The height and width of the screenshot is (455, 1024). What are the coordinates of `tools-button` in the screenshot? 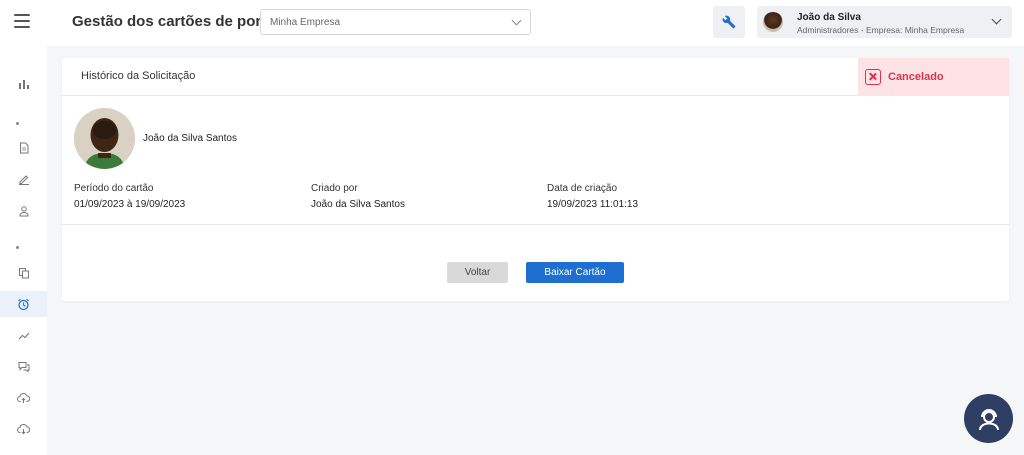 It's located at (729, 22).